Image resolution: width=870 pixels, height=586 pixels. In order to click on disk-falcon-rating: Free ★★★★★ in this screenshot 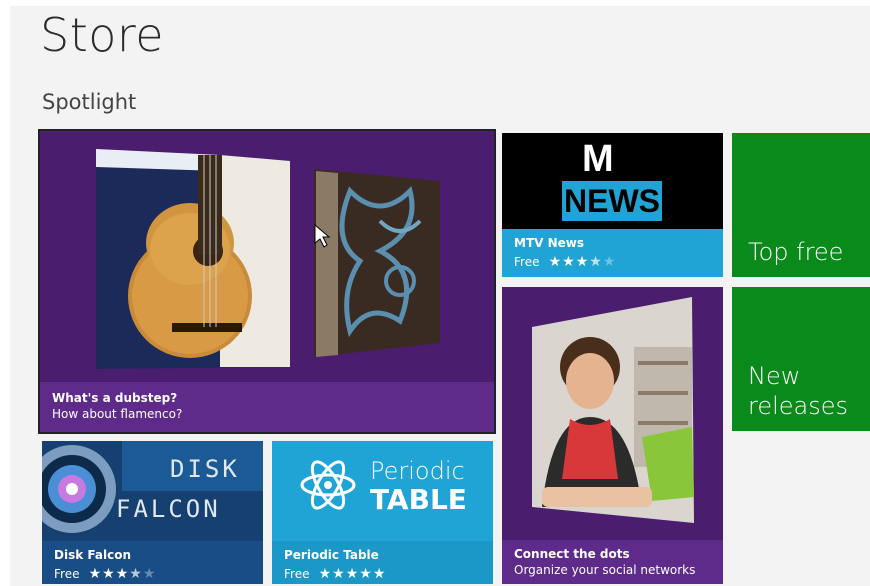, I will do `click(152, 572)`.